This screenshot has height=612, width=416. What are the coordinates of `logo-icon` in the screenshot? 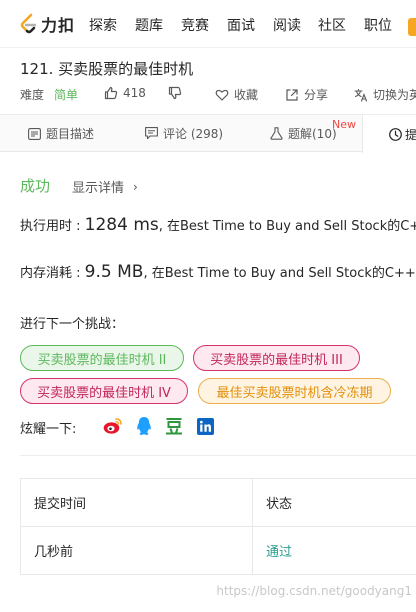 It's located at (28, 24).